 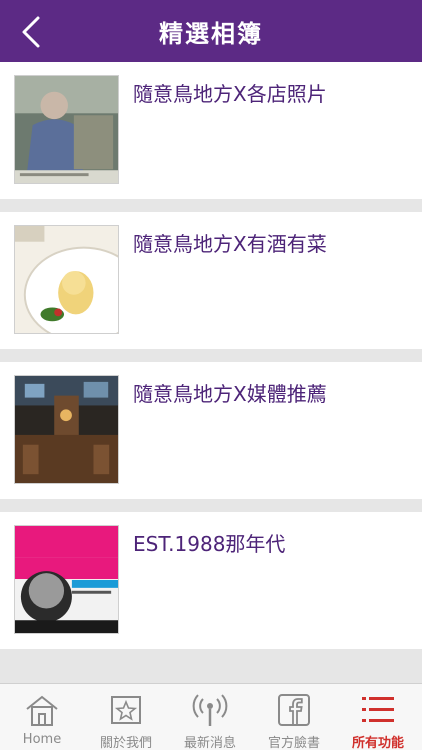 I want to click on store-photo-image, so click(x=66, y=129).